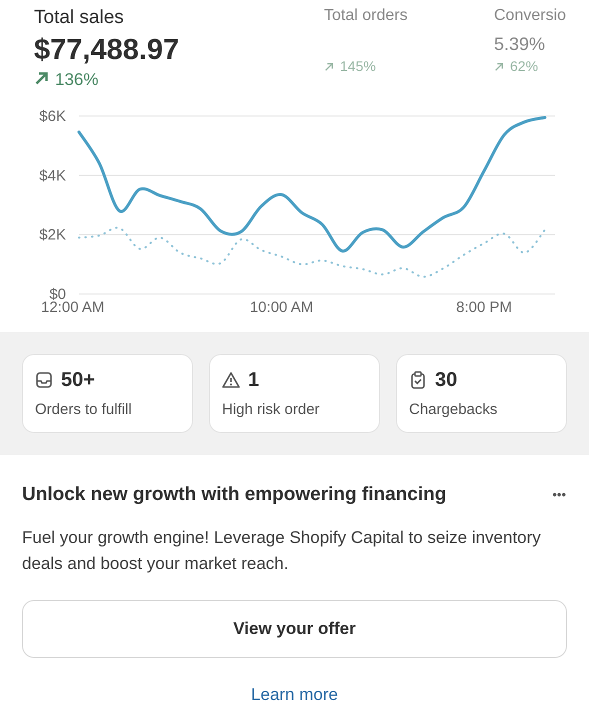  I want to click on stat-card: 50+ Orders to fulfill, so click(107, 393).